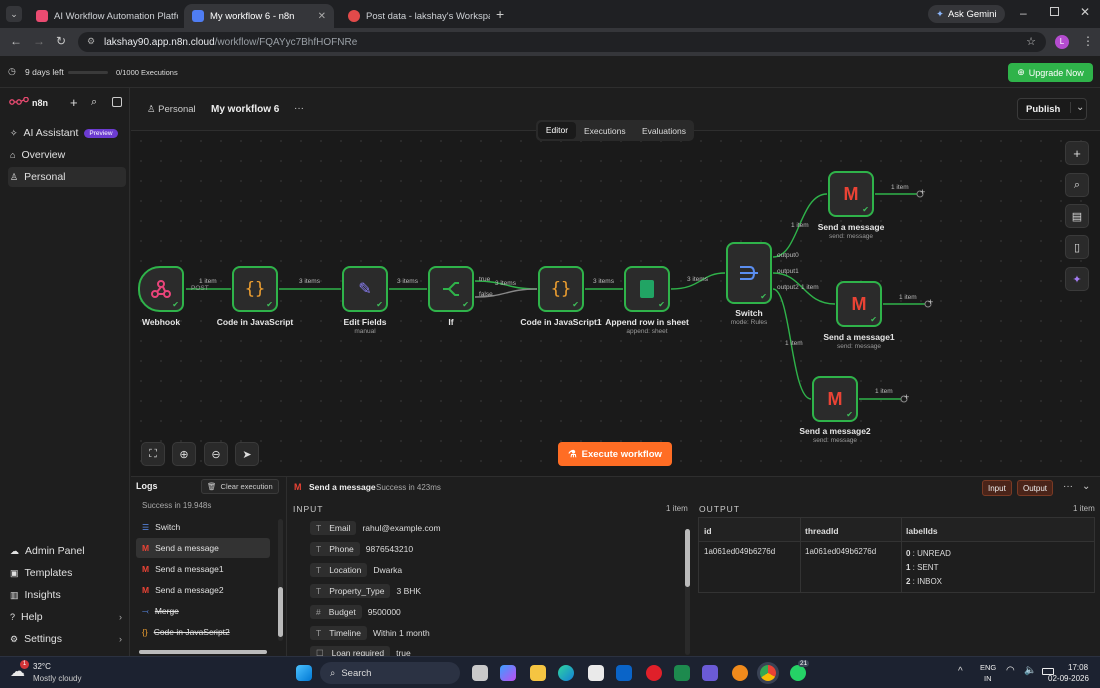 This screenshot has height=688, width=1100. Describe the element at coordinates (1078, 667) in the screenshot. I see `clock-time: 17:08` at that location.